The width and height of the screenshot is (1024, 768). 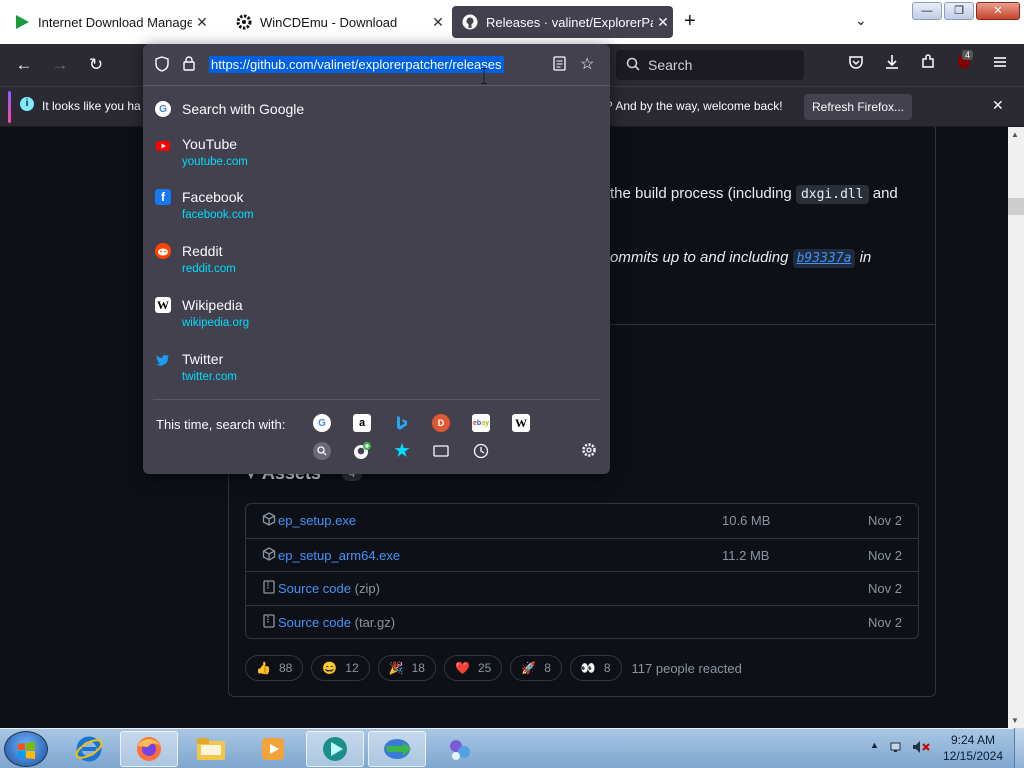 What do you see at coordinates (559, 65) in the screenshot?
I see `reader-view-icon` at bounding box center [559, 65].